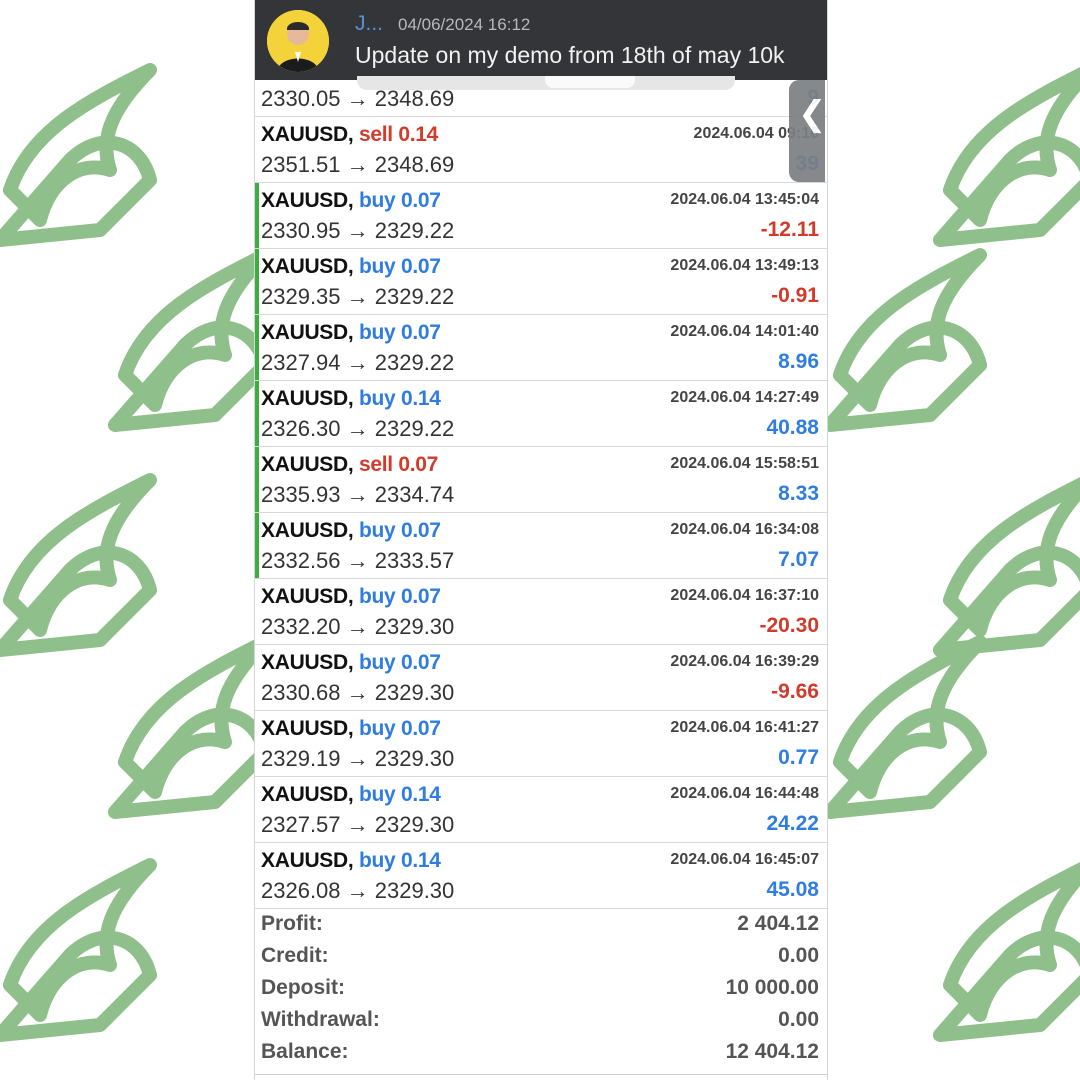 This screenshot has height=1080, width=1080. What do you see at coordinates (305, 1051) in the screenshot?
I see `summary-label: Balance:` at bounding box center [305, 1051].